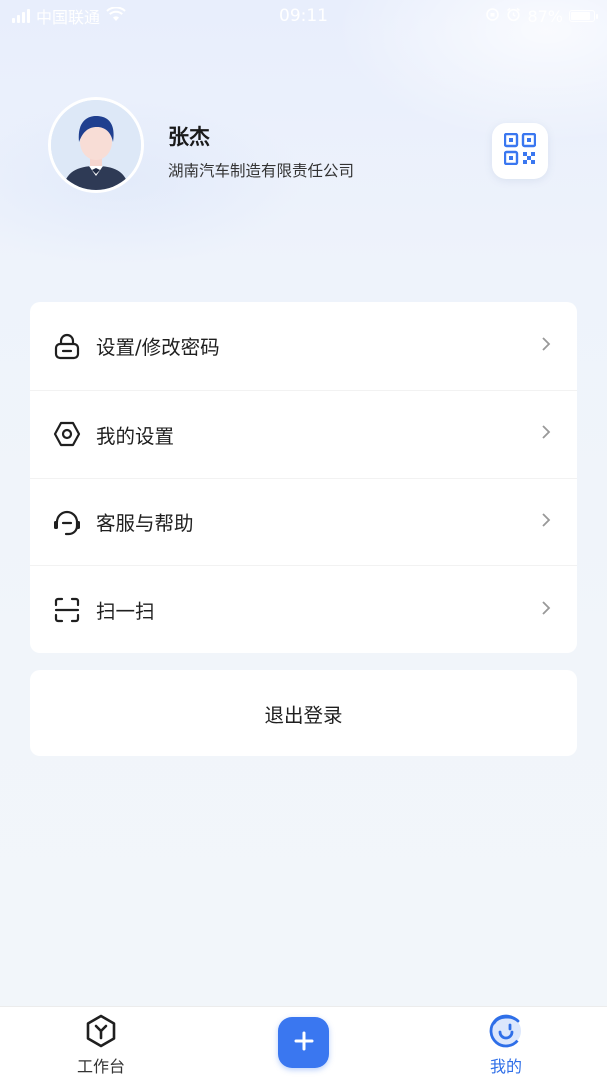 Image resolution: width=607 pixels, height=1081 pixels. Describe the element at coordinates (158, 348) in the screenshot. I see `menu-item-label: 设置/修改密码` at that location.